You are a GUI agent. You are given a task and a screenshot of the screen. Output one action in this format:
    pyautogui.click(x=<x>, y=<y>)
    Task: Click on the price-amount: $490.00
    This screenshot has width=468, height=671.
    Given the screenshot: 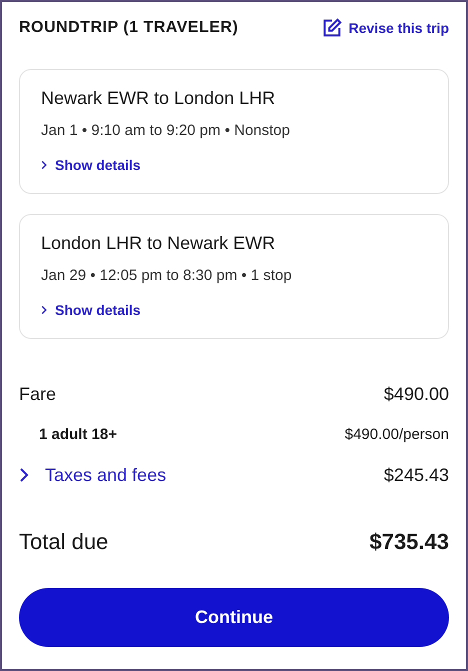 What is the action you would take?
    pyautogui.click(x=416, y=394)
    